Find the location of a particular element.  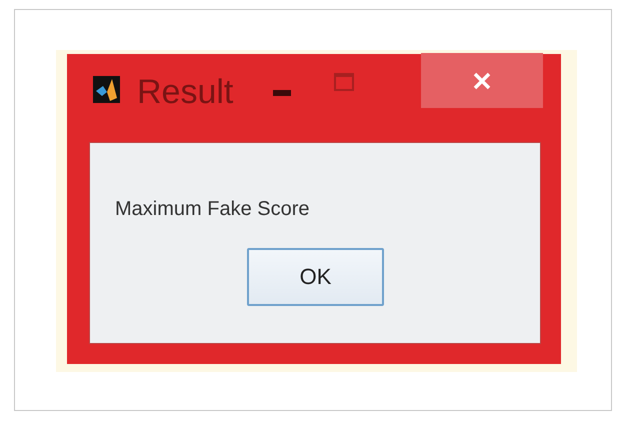

minimize-icon is located at coordinates (282, 93).